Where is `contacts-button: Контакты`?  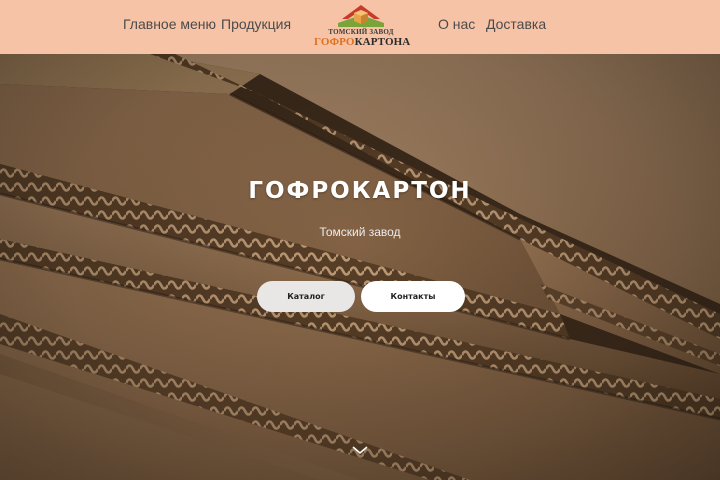 contacts-button: Контакты is located at coordinates (413, 296).